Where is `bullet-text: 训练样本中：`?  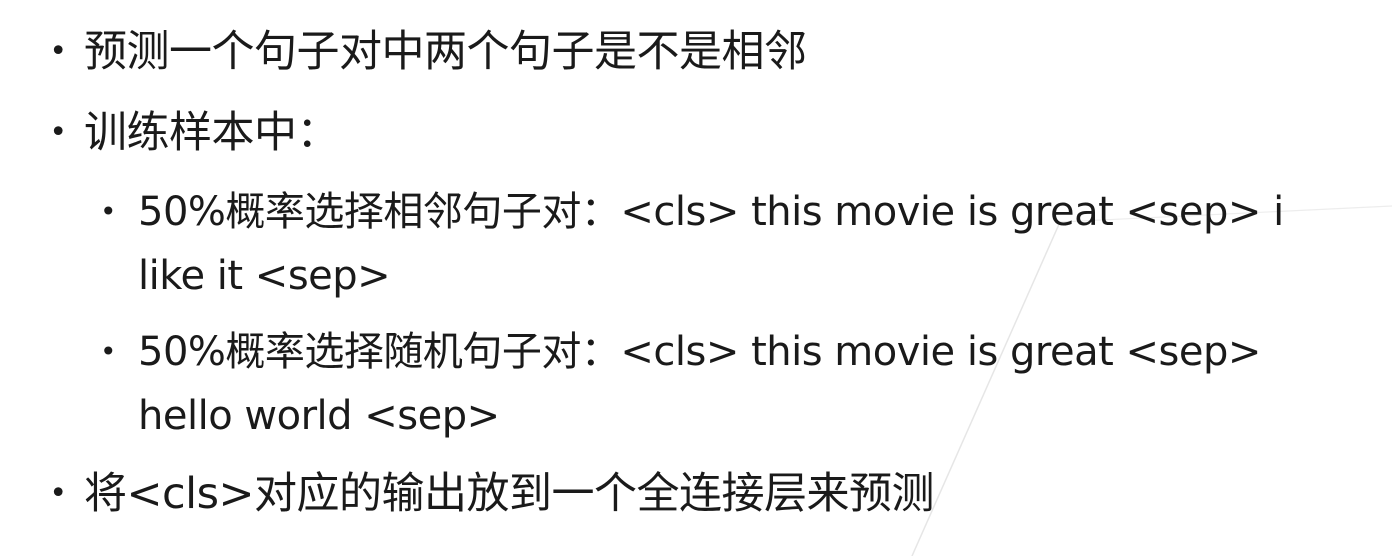 bullet-text: 训练样本中： is located at coordinates (212, 133).